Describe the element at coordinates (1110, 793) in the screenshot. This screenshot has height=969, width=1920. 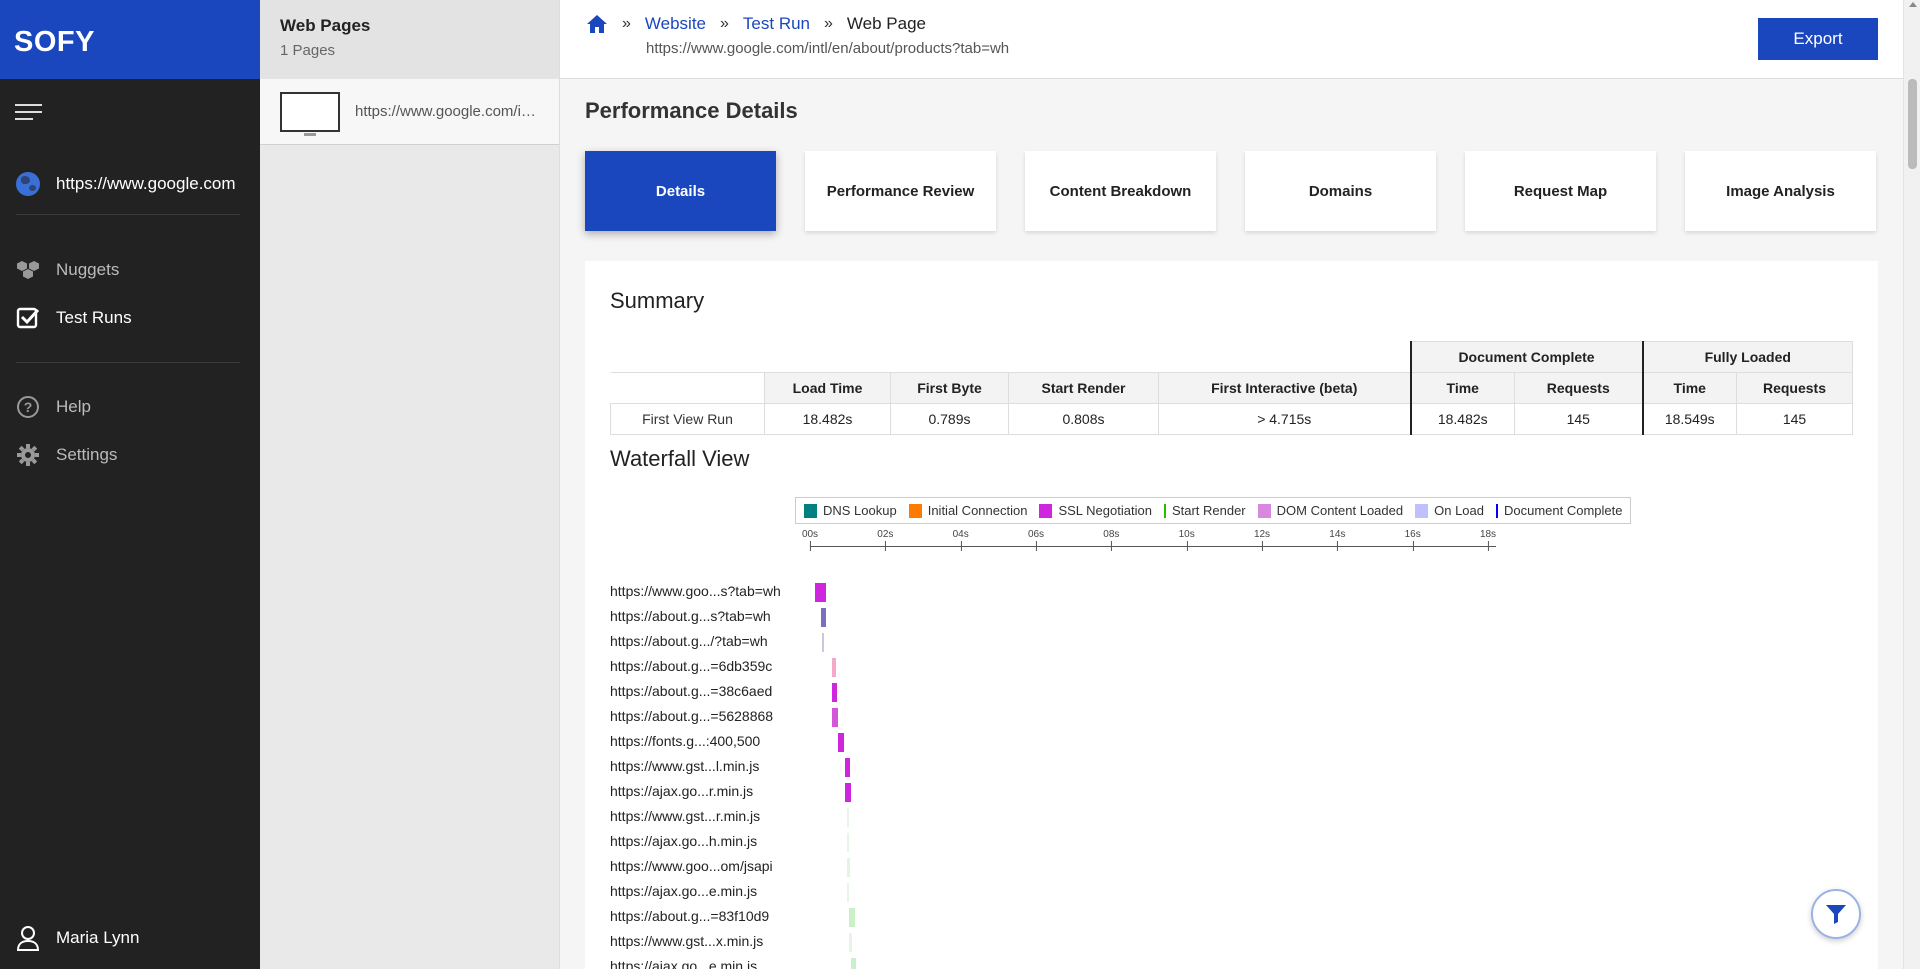
I see `waterfall-row: https://ajax.go...r.min.js` at that location.